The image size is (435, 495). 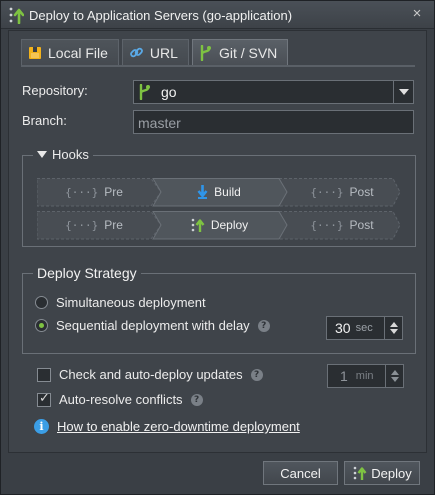 I want to click on sequential-radio: Sequential deployment with delay ?, so click(x=152, y=325).